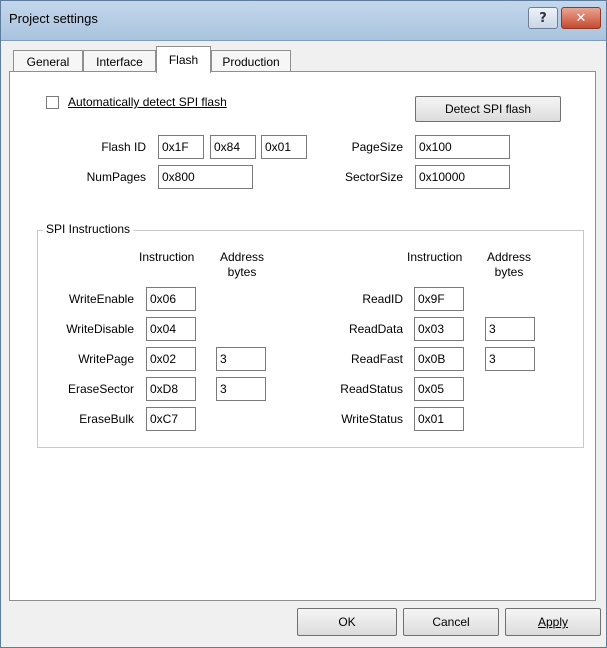 The image size is (607, 648). Describe the element at coordinates (371, 389) in the screenshot. I see `spi-right-name: ReadStatus` at that location.